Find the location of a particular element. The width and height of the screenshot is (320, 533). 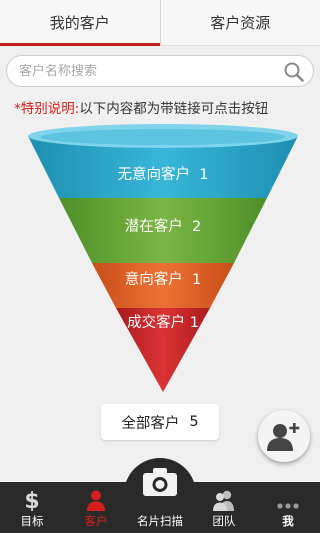

team-icon is located at coordinates (223, 500).